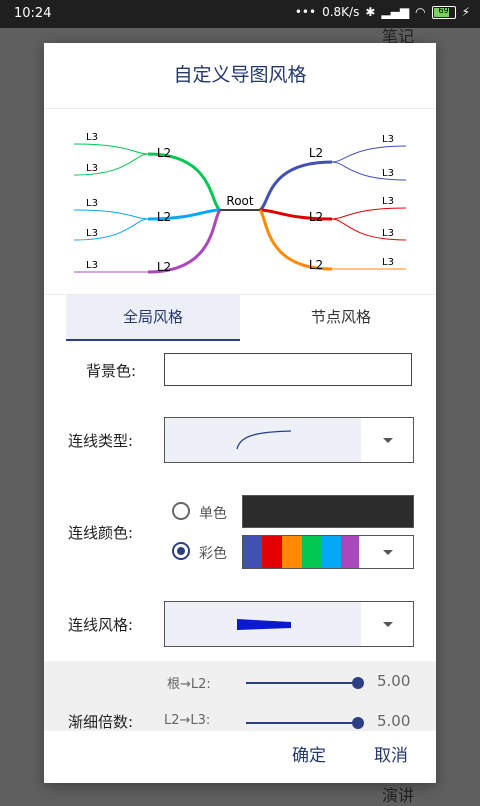  I want to click on notification-dots-icon: •••, so click(305, 12).